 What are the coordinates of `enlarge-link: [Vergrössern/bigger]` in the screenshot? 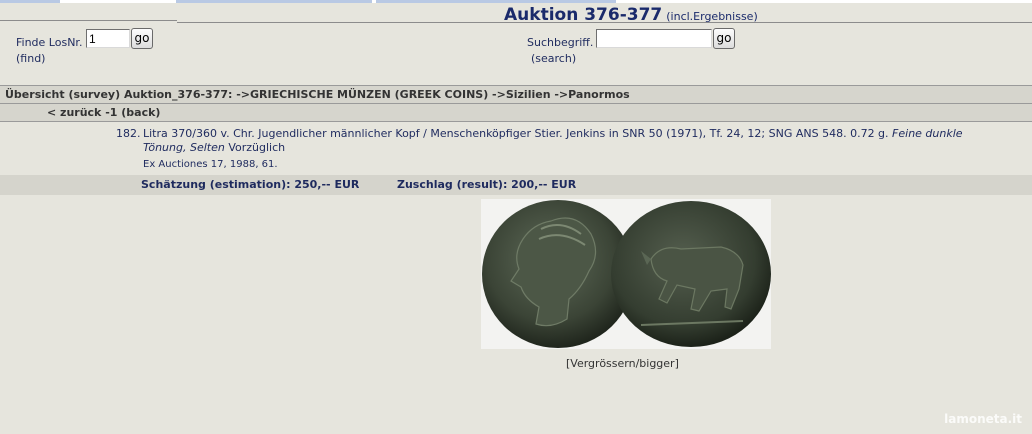 It's located at (622, 363).